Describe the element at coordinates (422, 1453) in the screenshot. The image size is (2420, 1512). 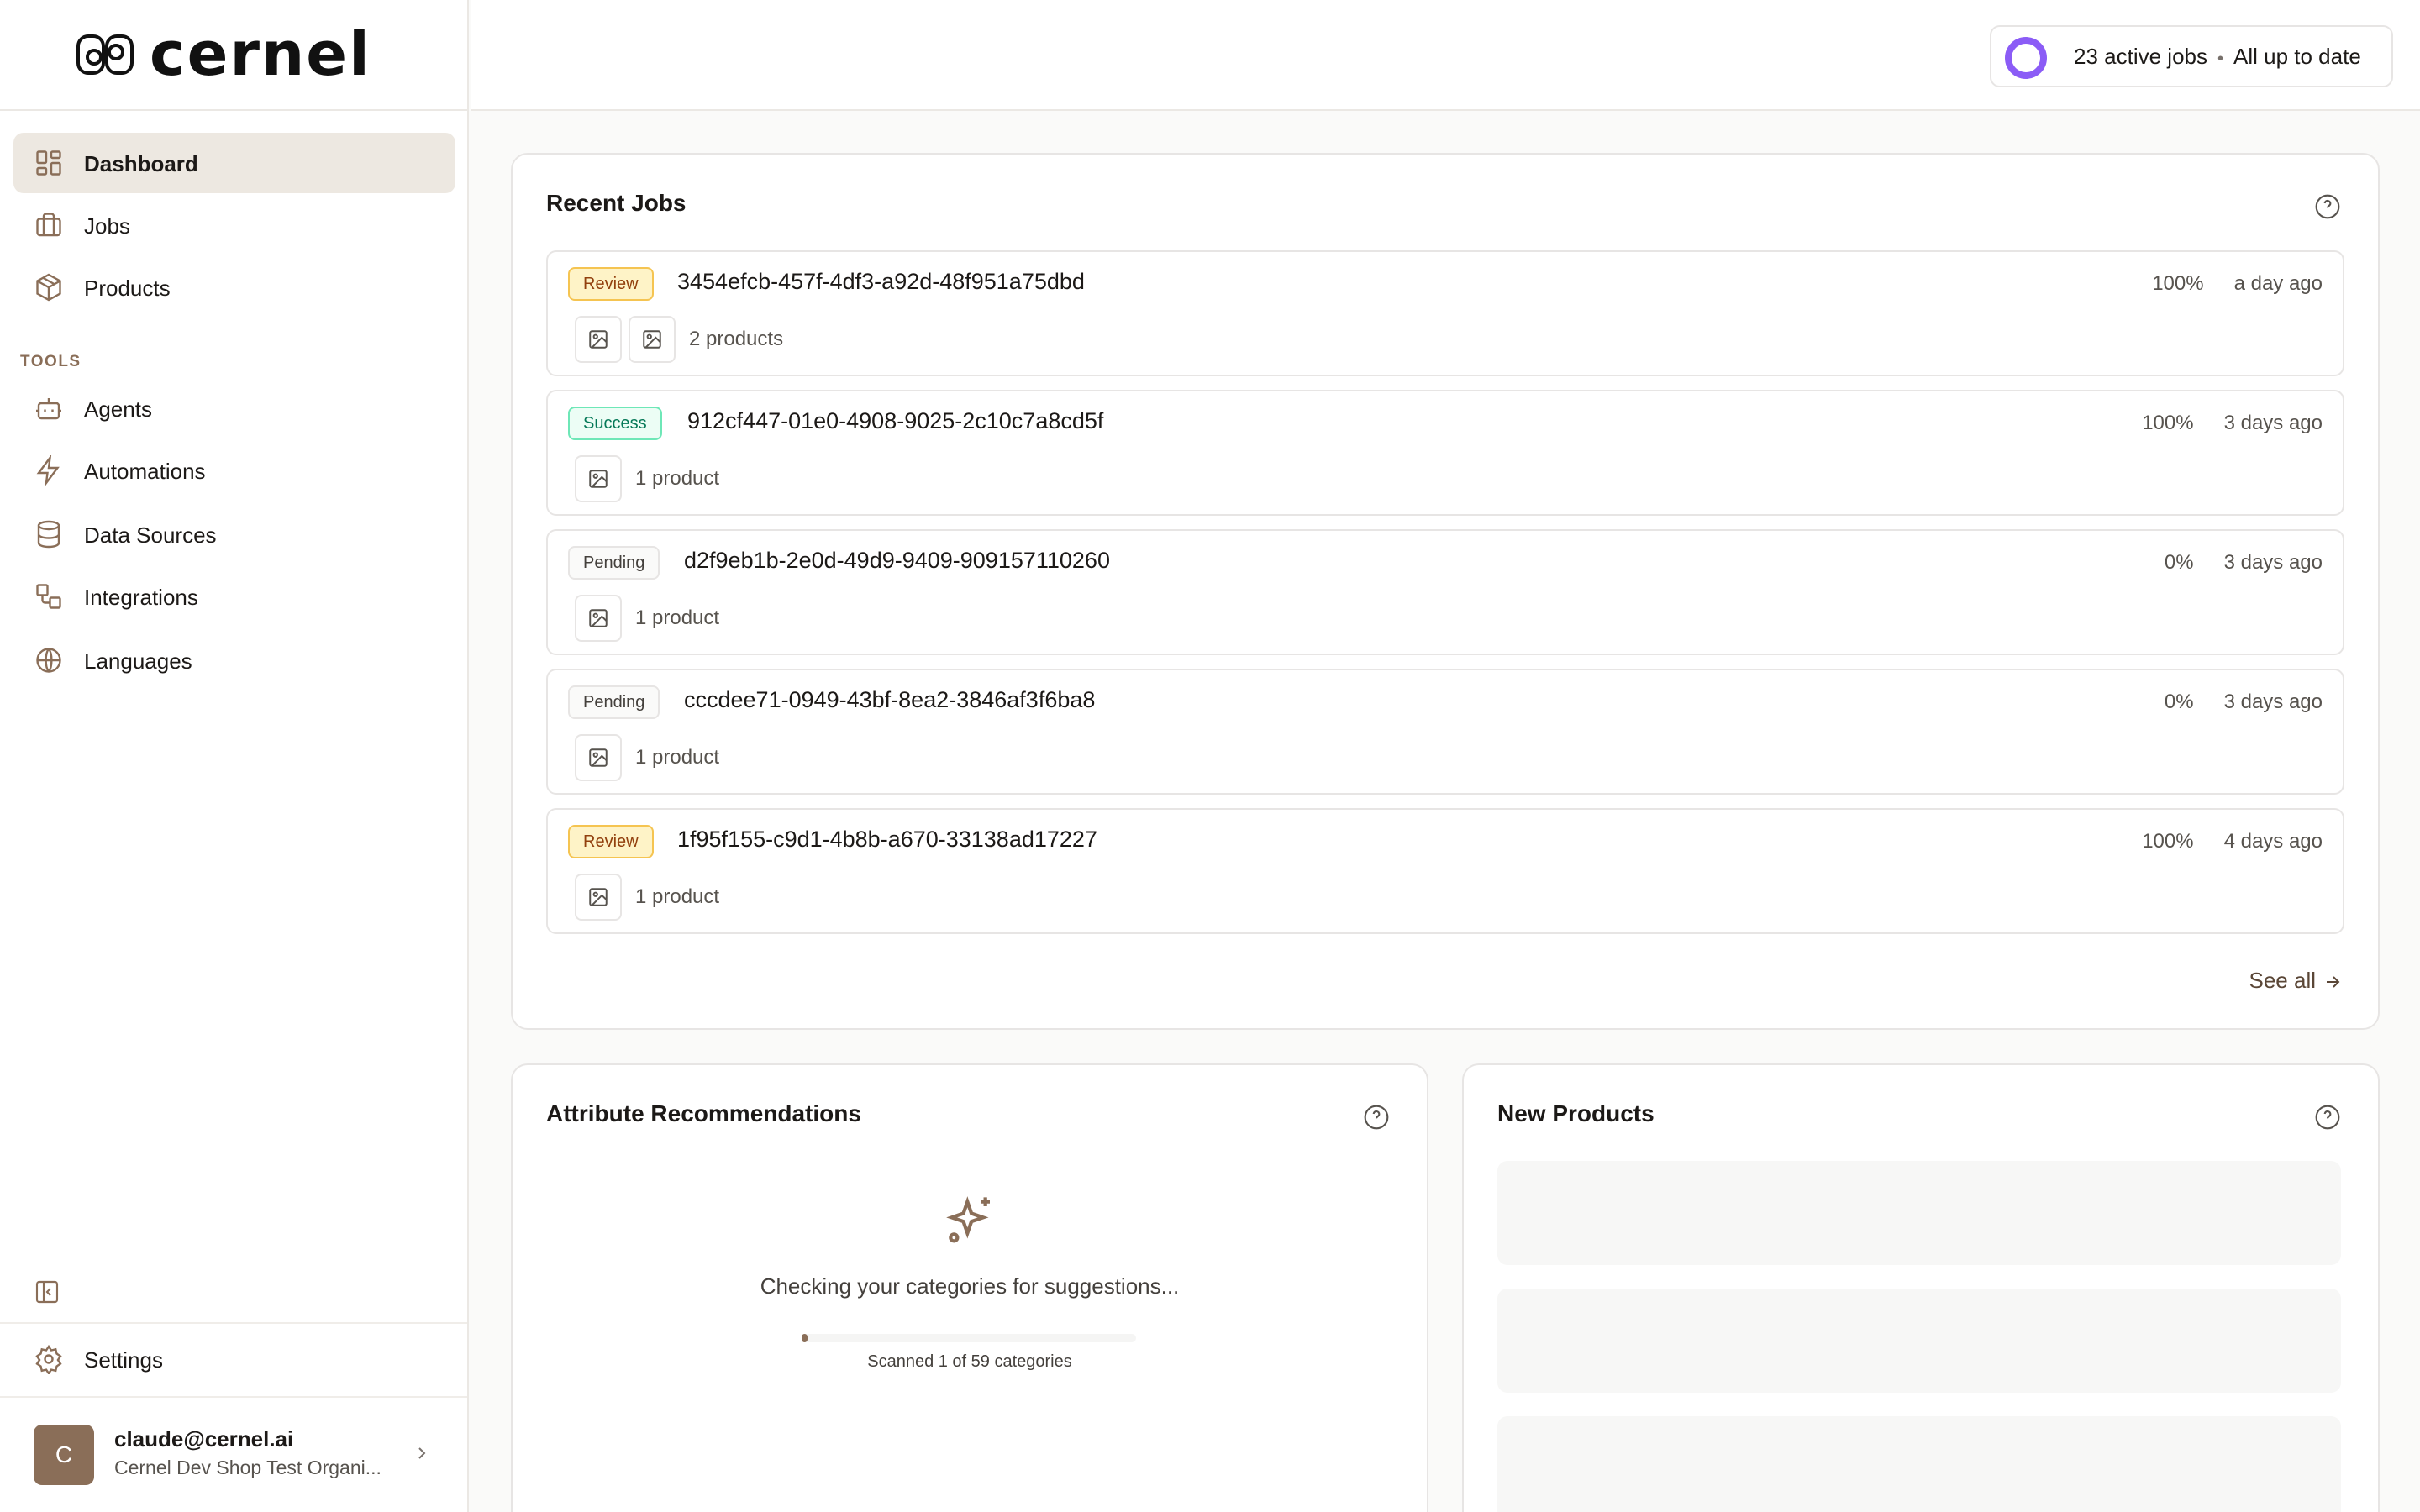
I see `chevron-right-icon` at that location.